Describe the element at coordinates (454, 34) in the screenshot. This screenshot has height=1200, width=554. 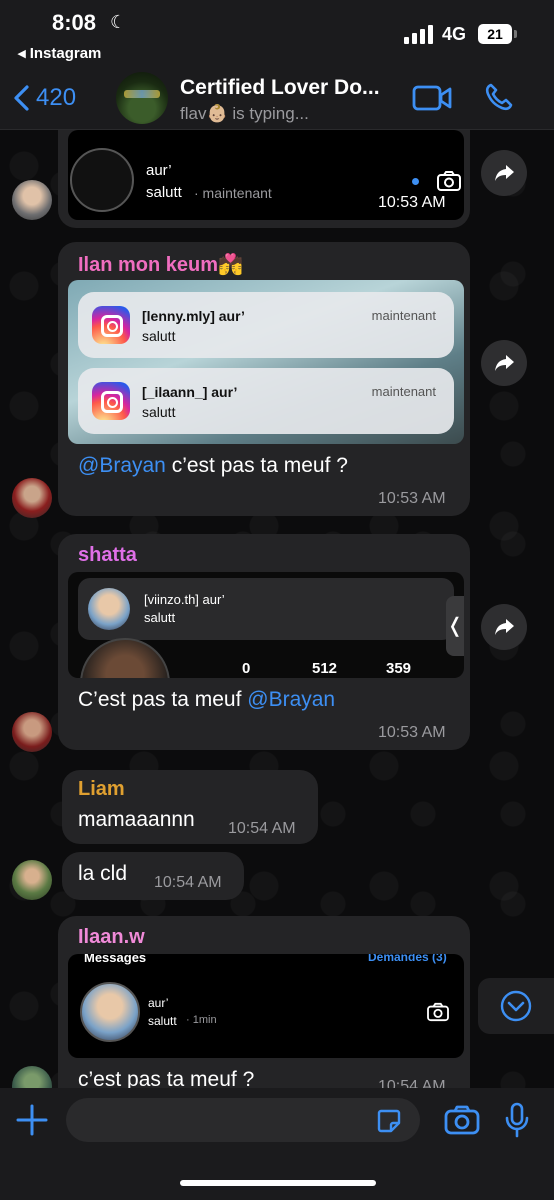
I see `network-type: 4G` at that location.